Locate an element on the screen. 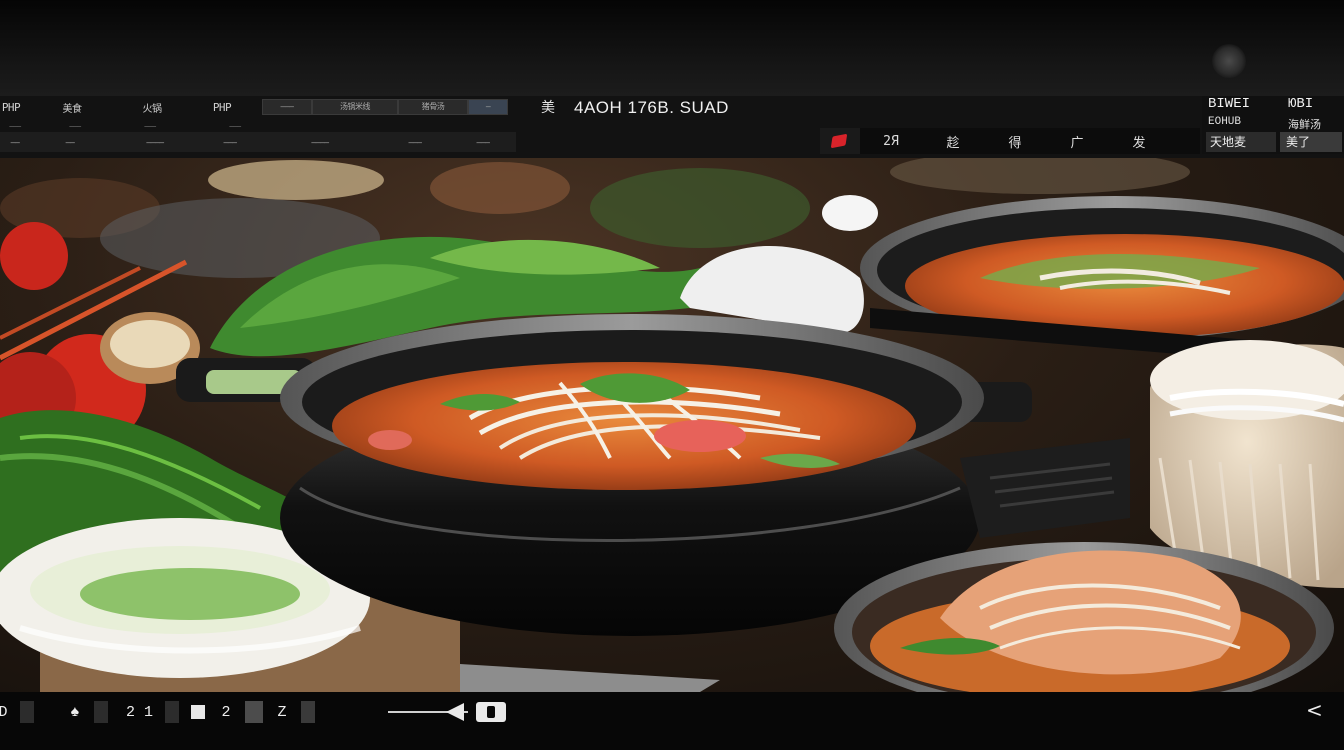 The height and width of the screenshot is (750, 1344). title-area: 美 4AOH 176B. SUAD is located at coordinates (632, 108).